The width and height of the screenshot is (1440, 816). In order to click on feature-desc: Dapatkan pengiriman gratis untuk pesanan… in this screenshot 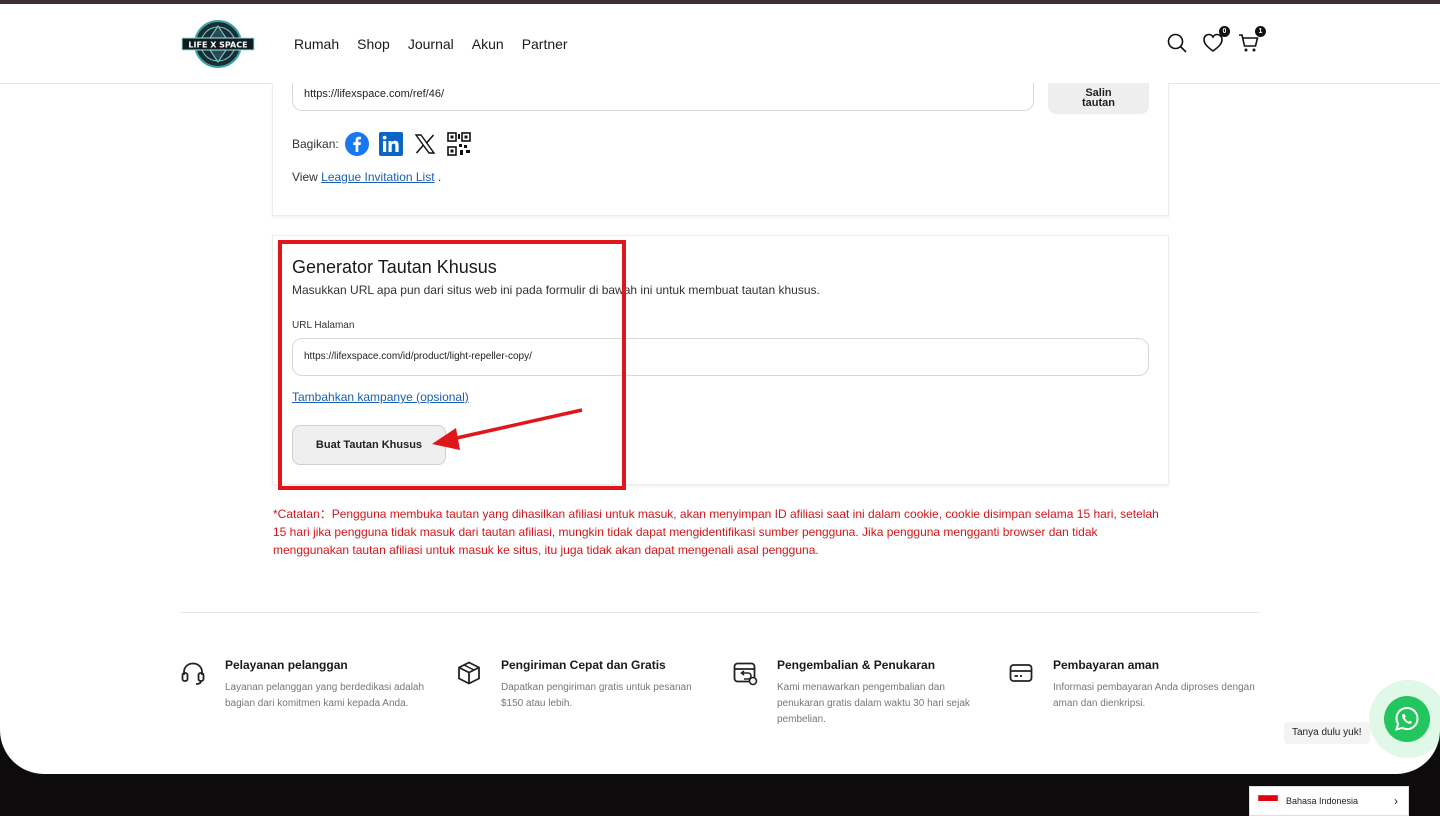, I will do `click(596, 695)`.